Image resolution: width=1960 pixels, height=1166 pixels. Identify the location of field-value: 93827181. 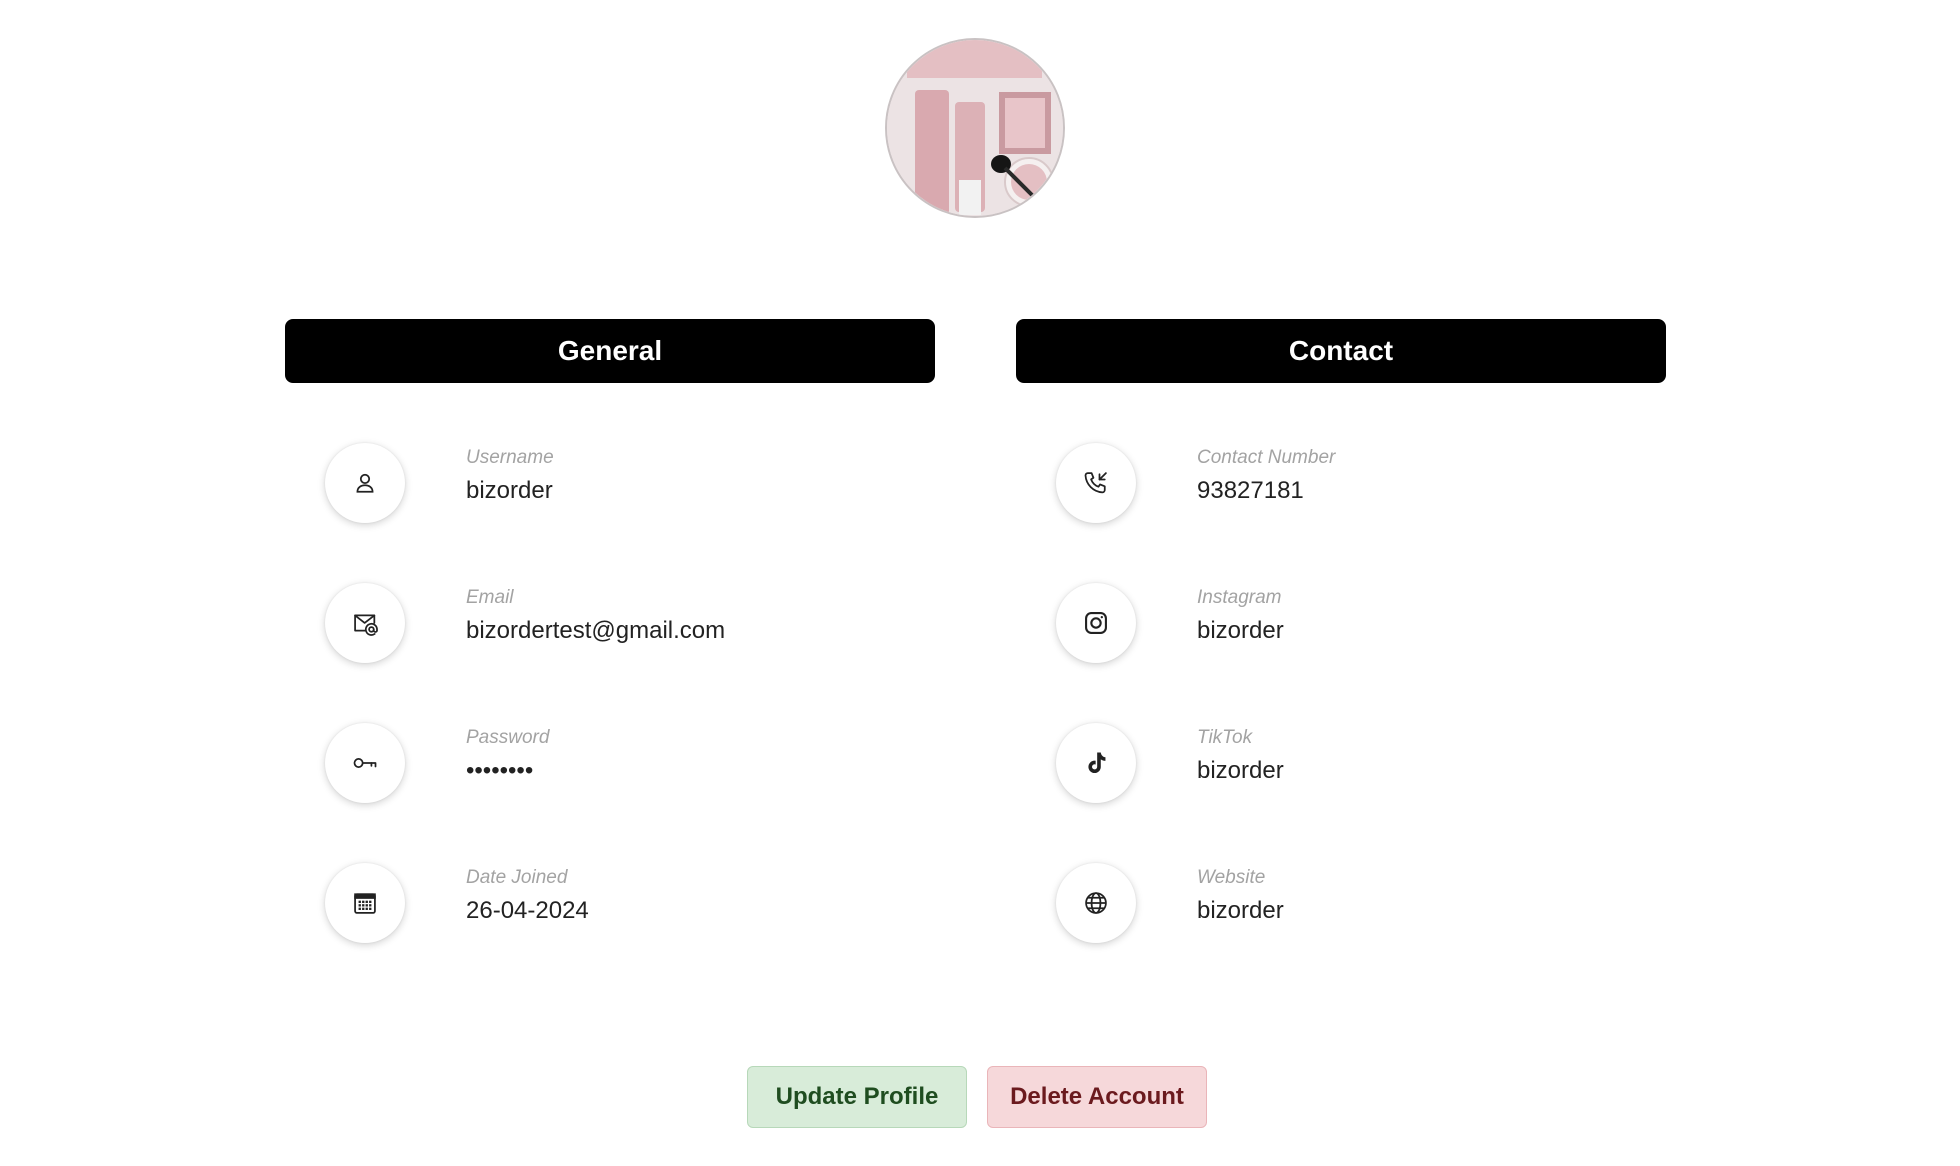
(1250, 490).